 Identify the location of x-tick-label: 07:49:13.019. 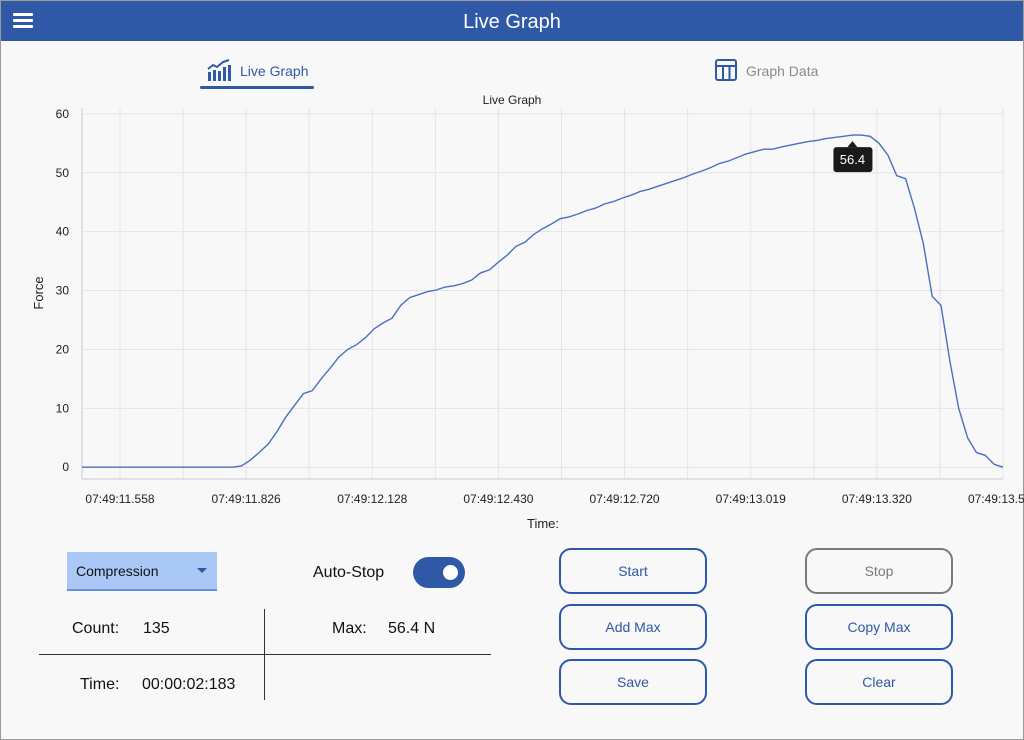
(751, 499).